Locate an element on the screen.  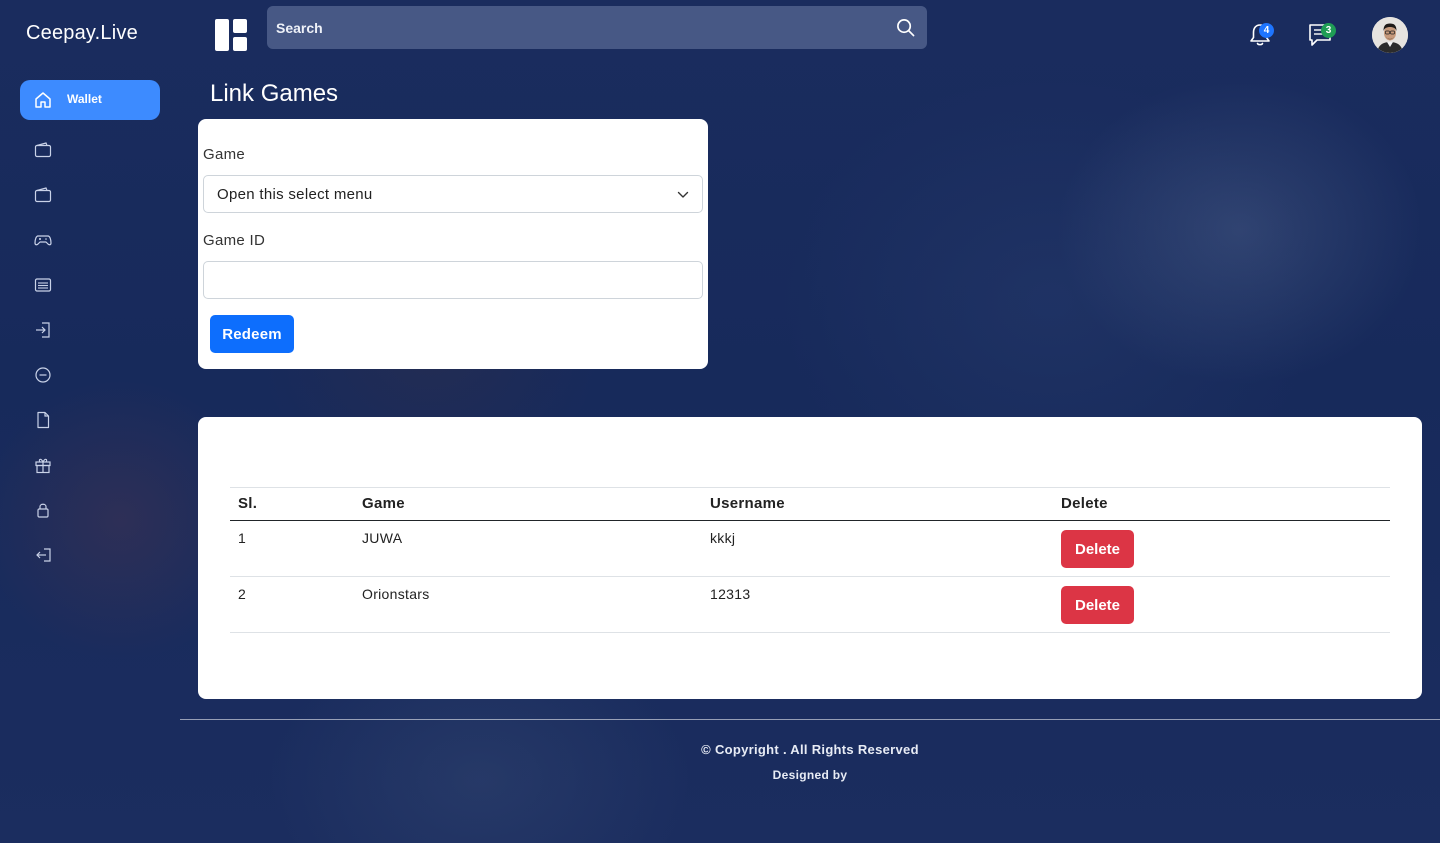
search-input is located at coordinates (597, 27).